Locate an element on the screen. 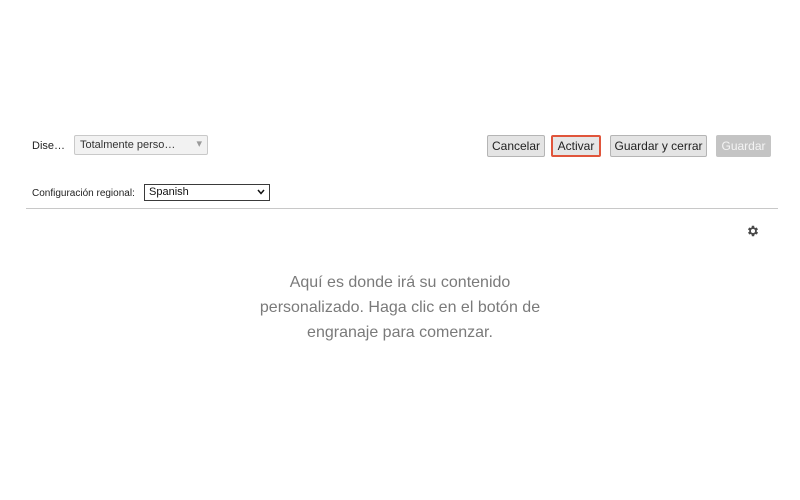  cancel-button: Cancelar is located at coordinates (516, 146).